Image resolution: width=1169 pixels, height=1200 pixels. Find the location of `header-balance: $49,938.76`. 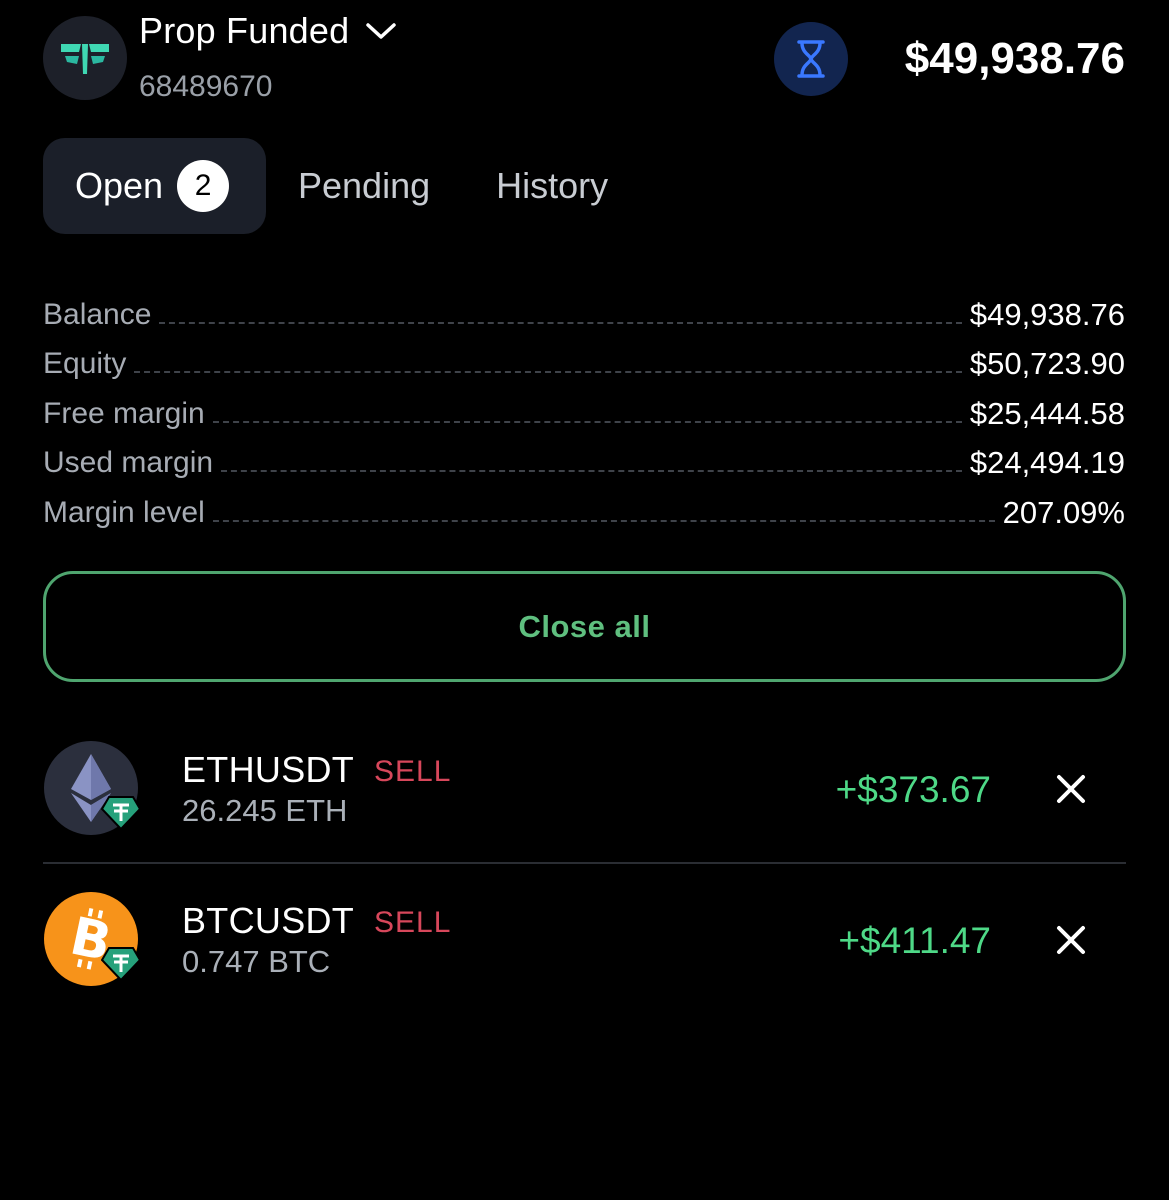

header-balance: $49,938.76 is located at coordinates (1014, 58).